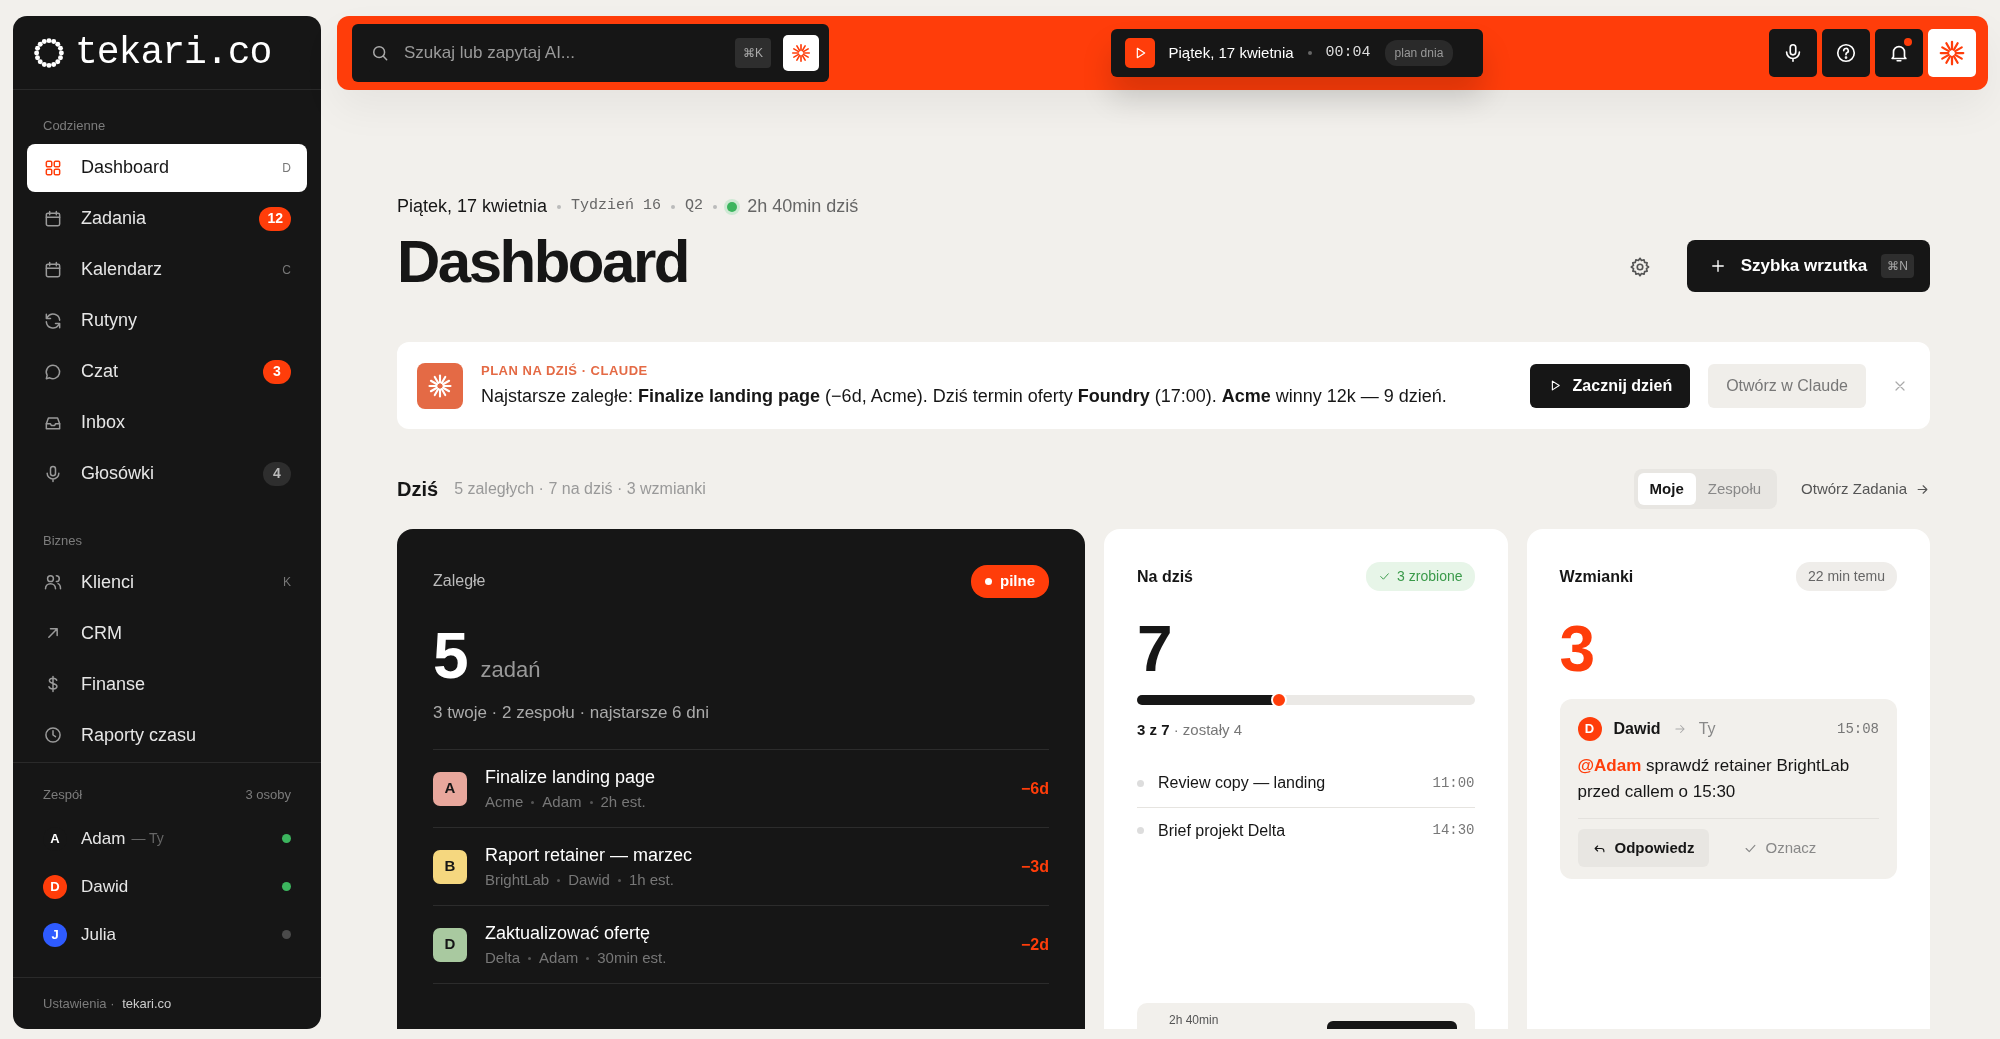 This screenshot has height=1039, width=2000. I want to click on shortcut-hint: D, so click(286, 168).